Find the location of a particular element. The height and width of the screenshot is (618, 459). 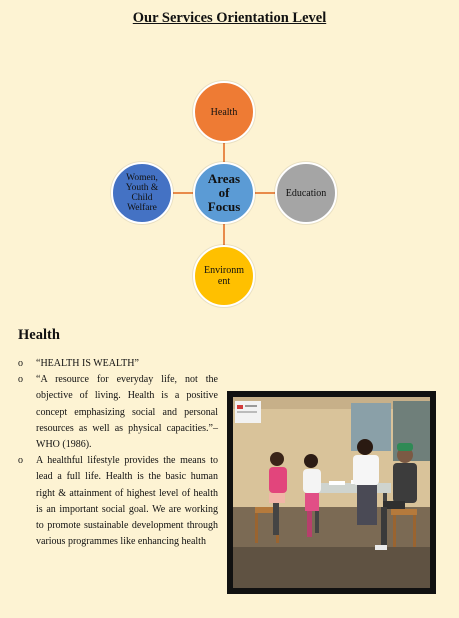

health-label: Health is located at coordinates (224, 112).